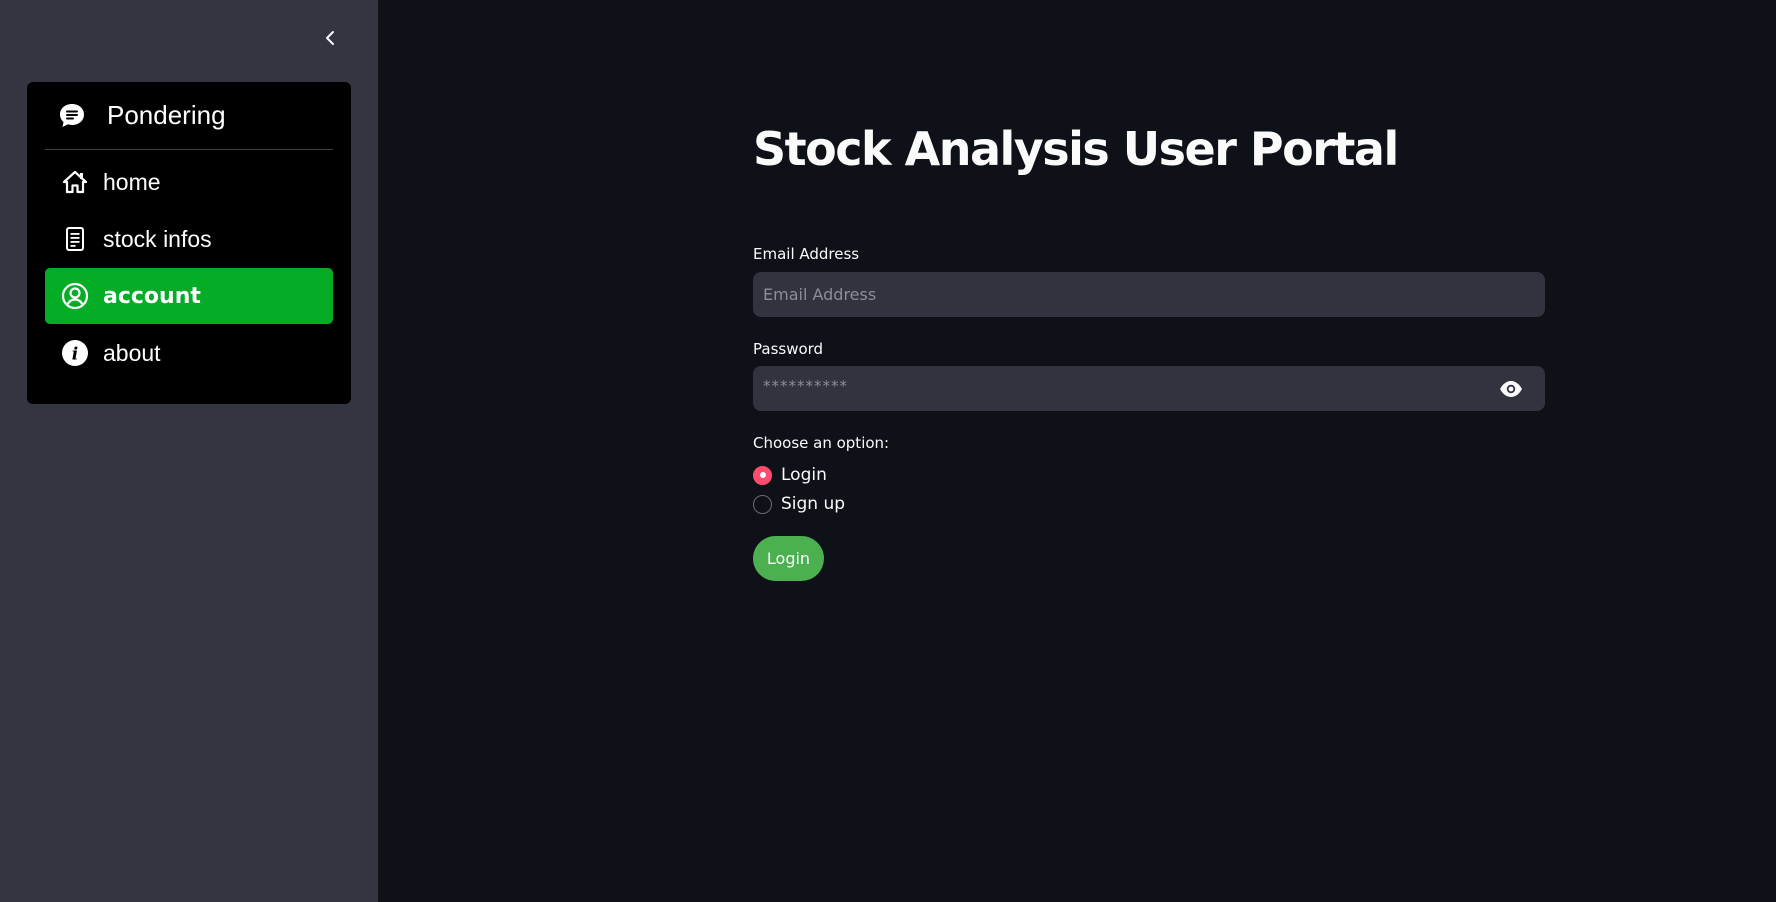 Image resolution: width=1776 pixels, height=902 pixels. I want to click on password-label: Password, so click(788, 349).